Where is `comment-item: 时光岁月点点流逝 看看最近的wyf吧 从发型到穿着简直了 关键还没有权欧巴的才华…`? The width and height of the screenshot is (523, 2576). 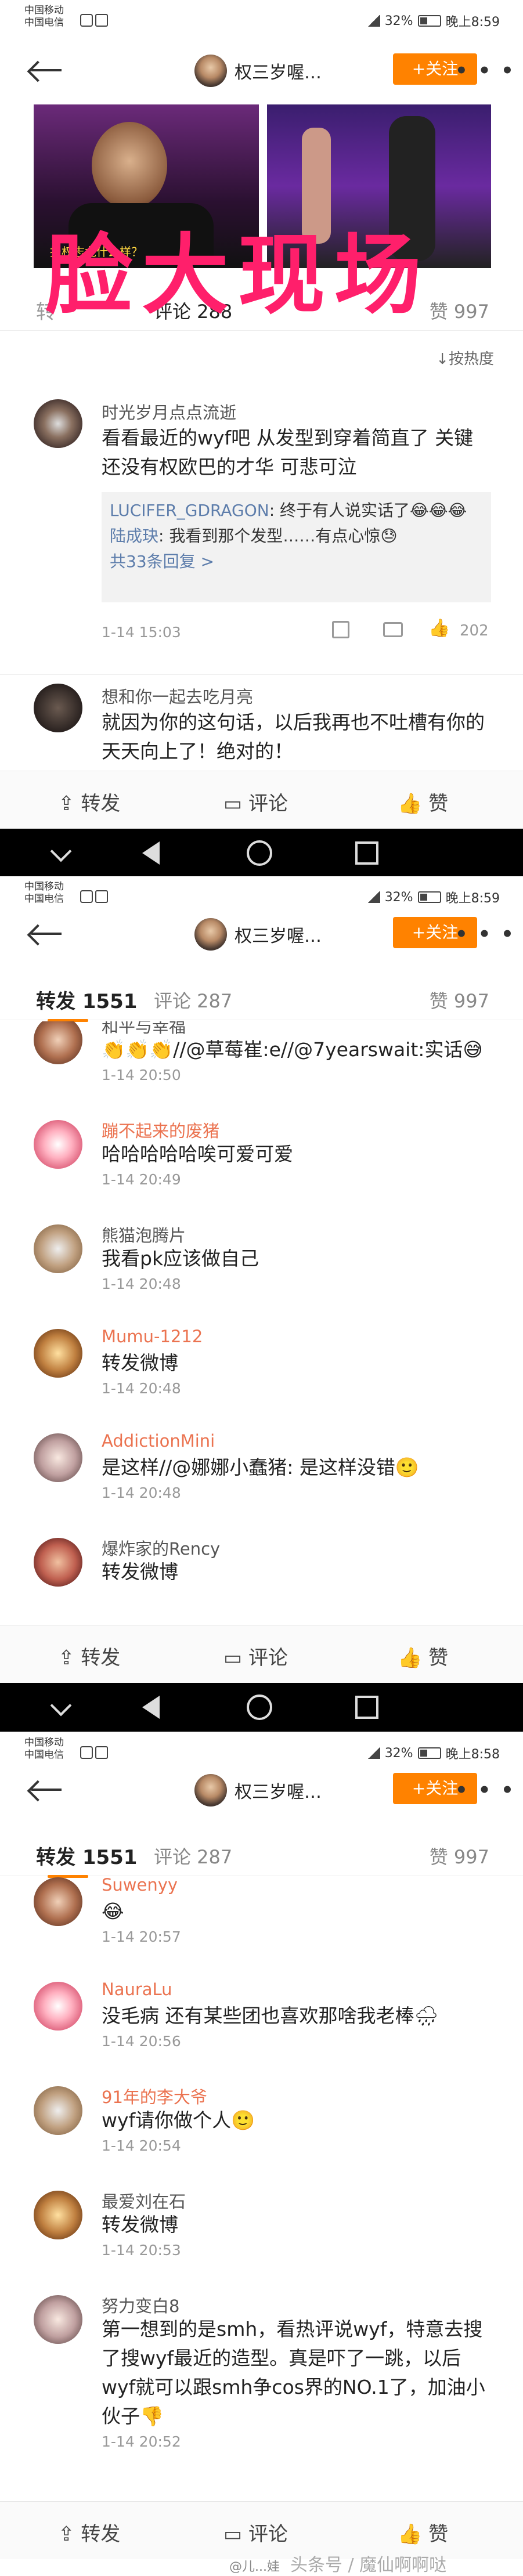 comment-item: 时光岁月点点流逝 看看最近的wyf吧 从发型到穿着简直了 关键还没有权欧巴的才华… is located at coordinates (261, 531).